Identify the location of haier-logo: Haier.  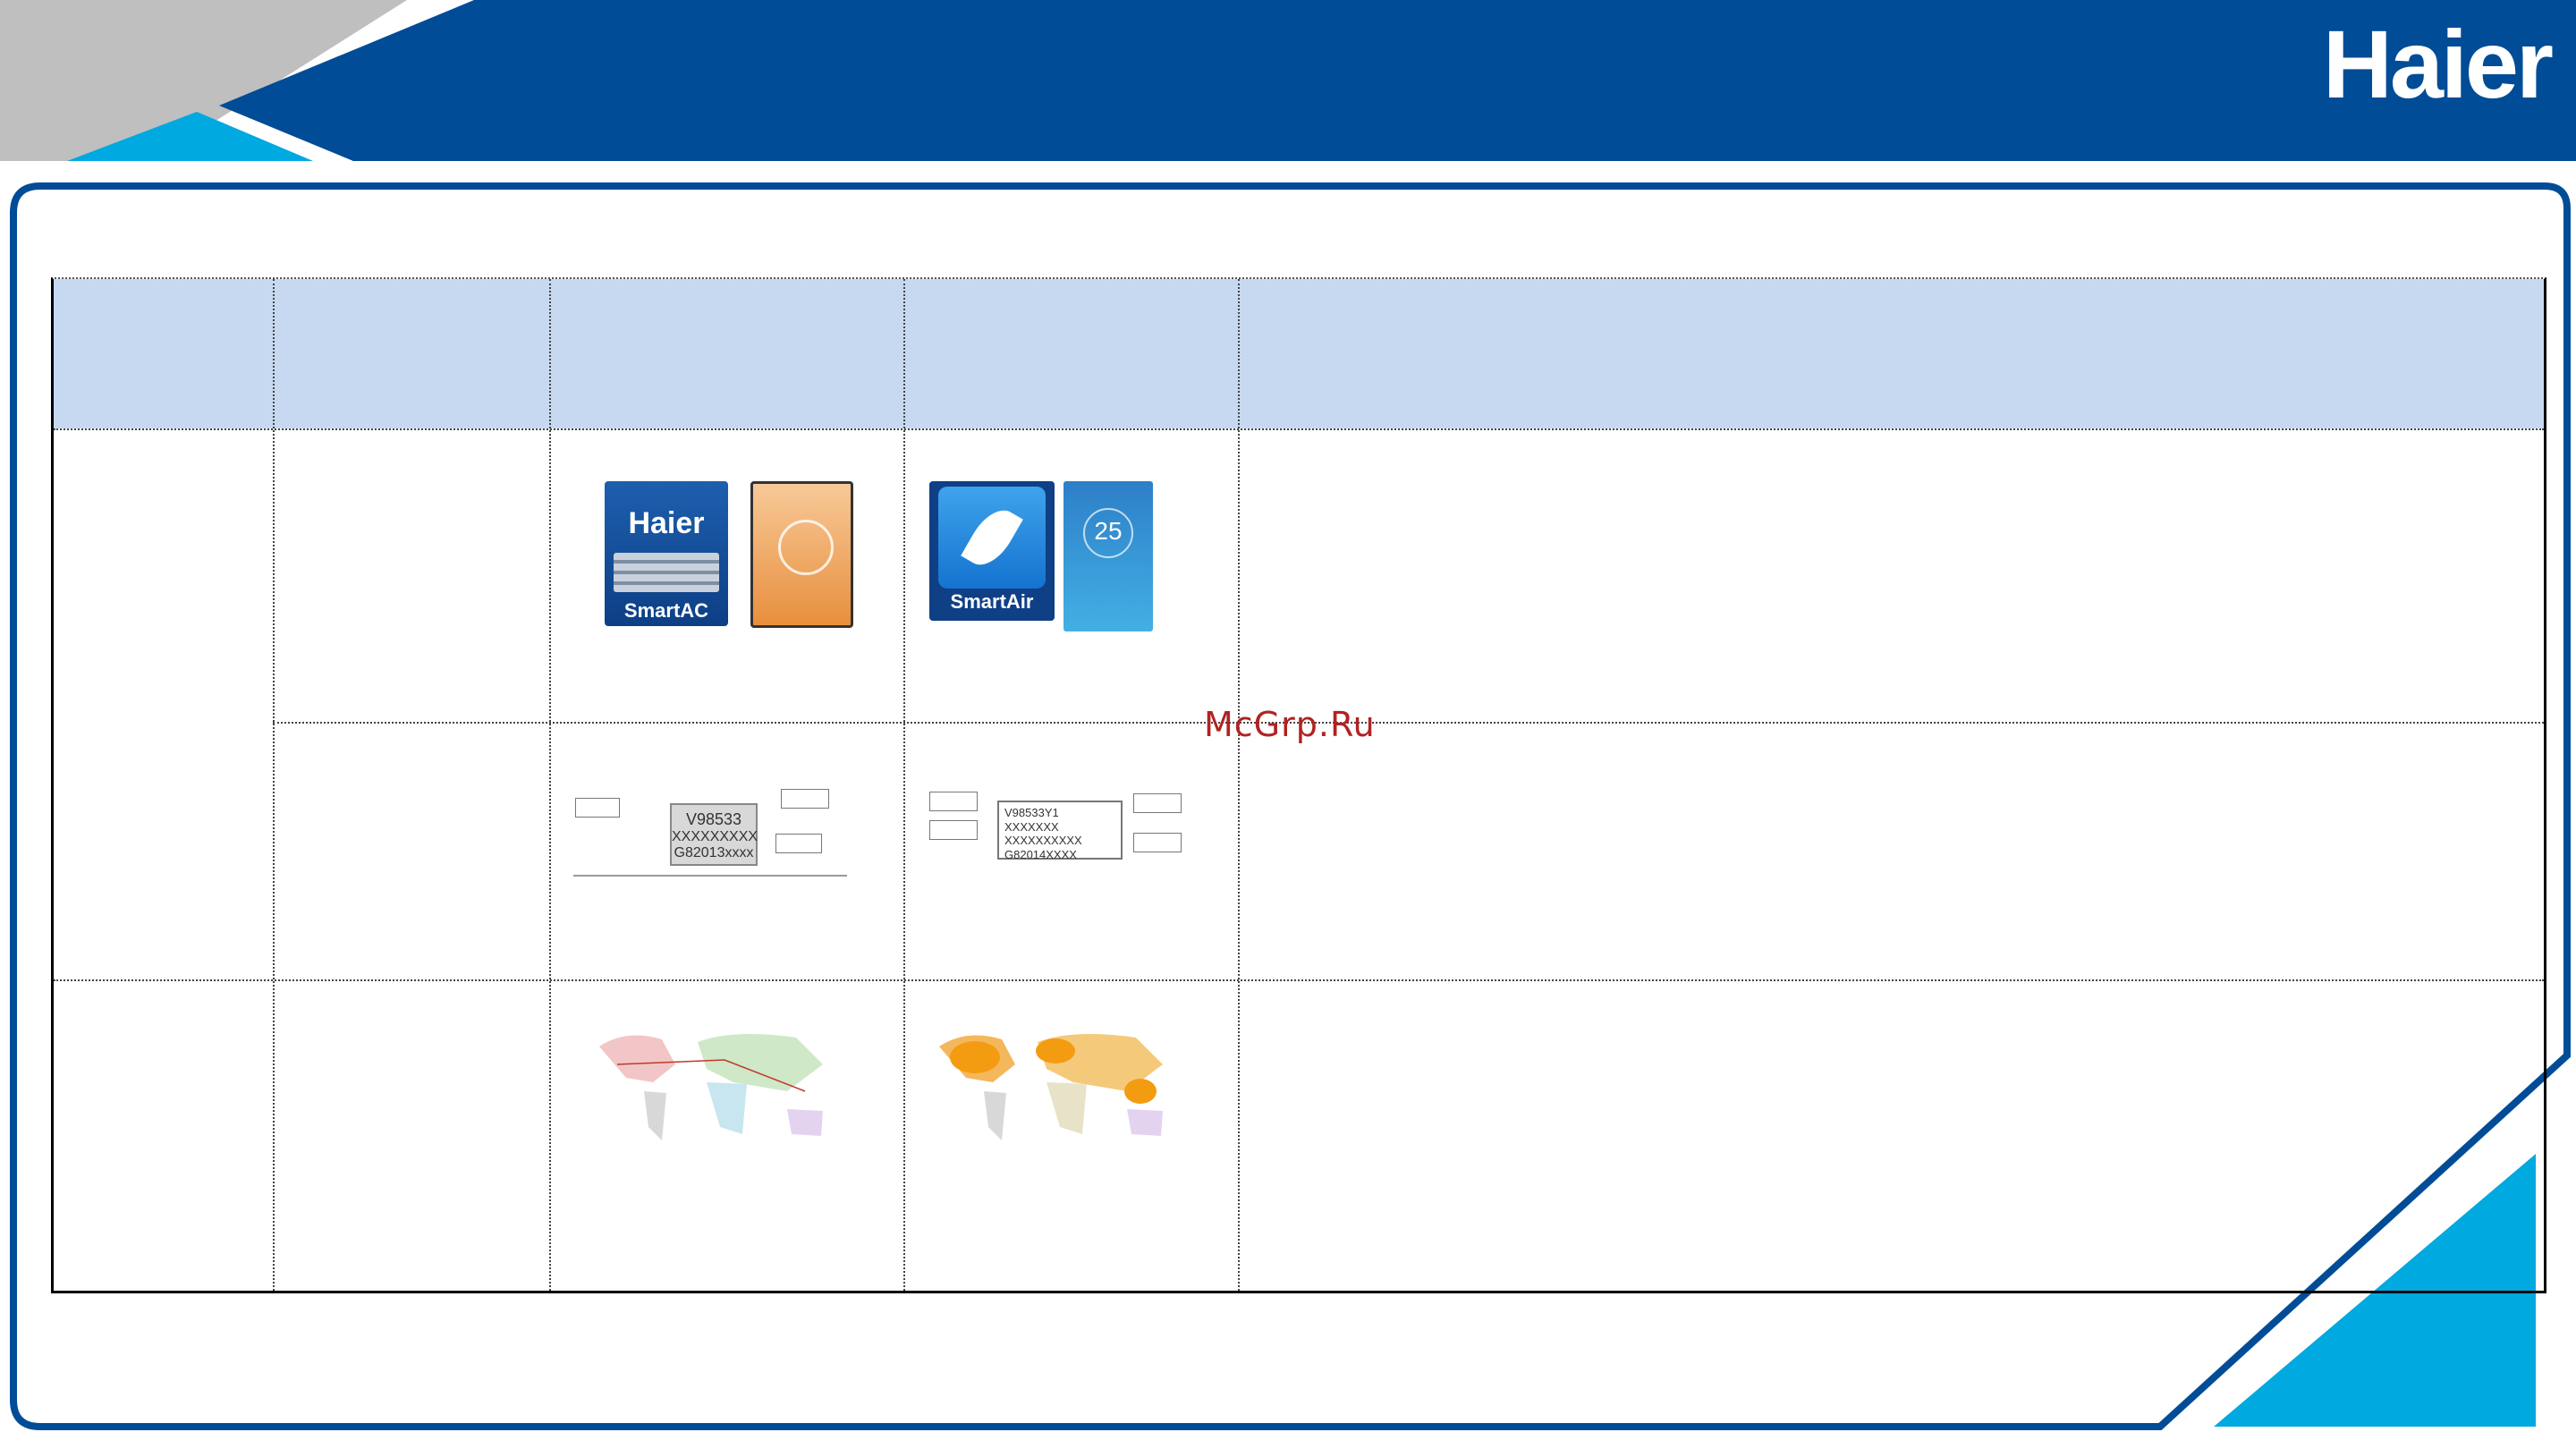
(2438, 64).